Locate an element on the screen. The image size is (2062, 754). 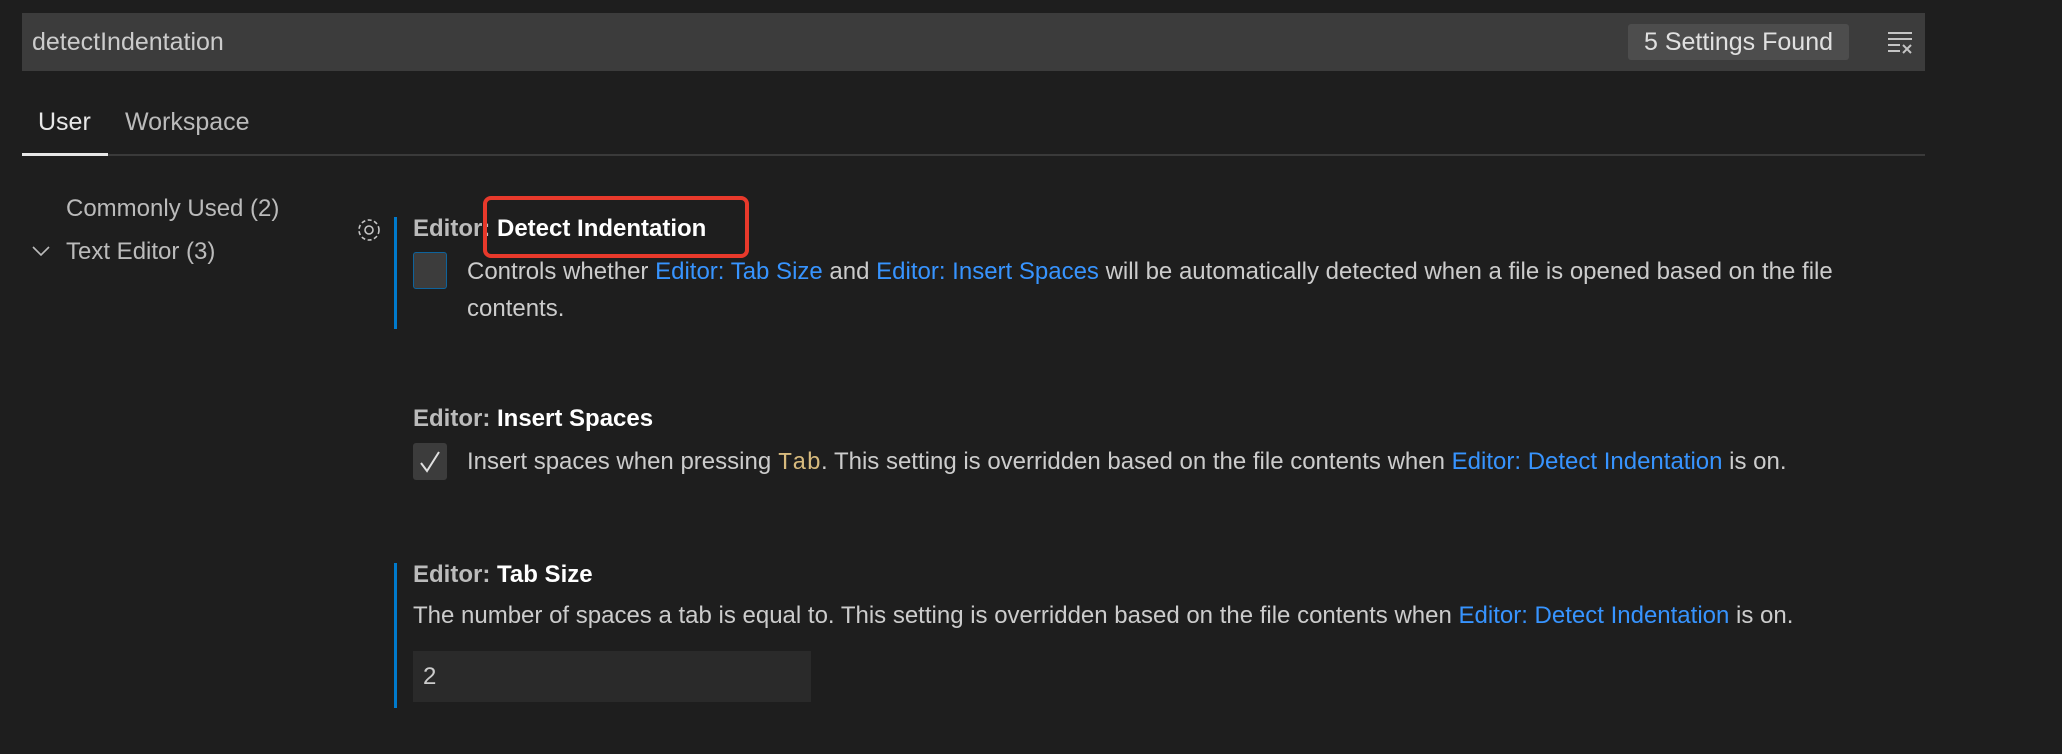
desc-text: contents. is located at coordinates (516, 308).